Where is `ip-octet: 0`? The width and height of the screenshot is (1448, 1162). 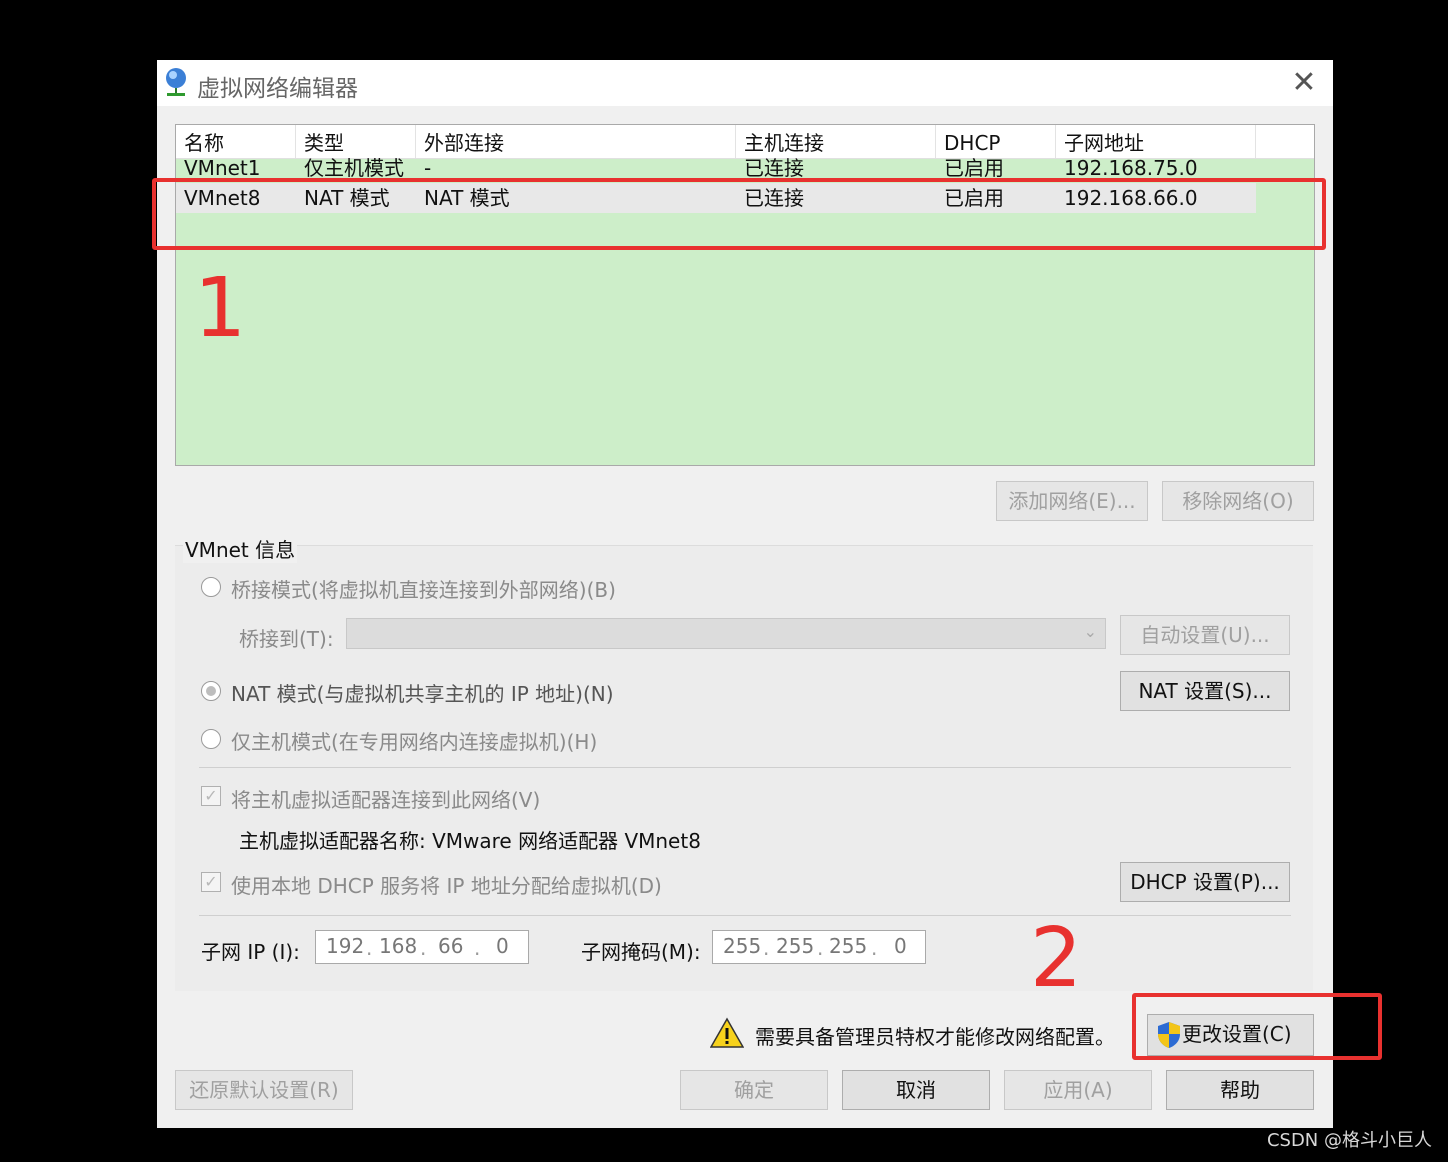 ip-octet: 0 is located at coordinates (502, 946).